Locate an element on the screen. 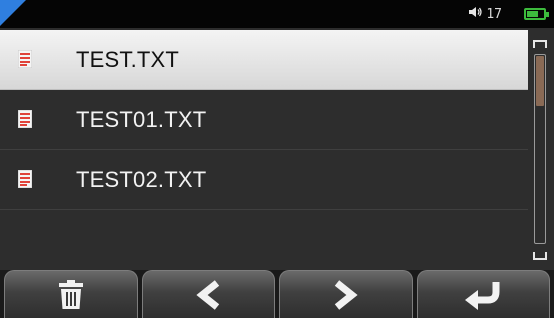 The height and width of the screenshot is (318, 554). scrollbar-thumb is located at coordinates (540, 81).